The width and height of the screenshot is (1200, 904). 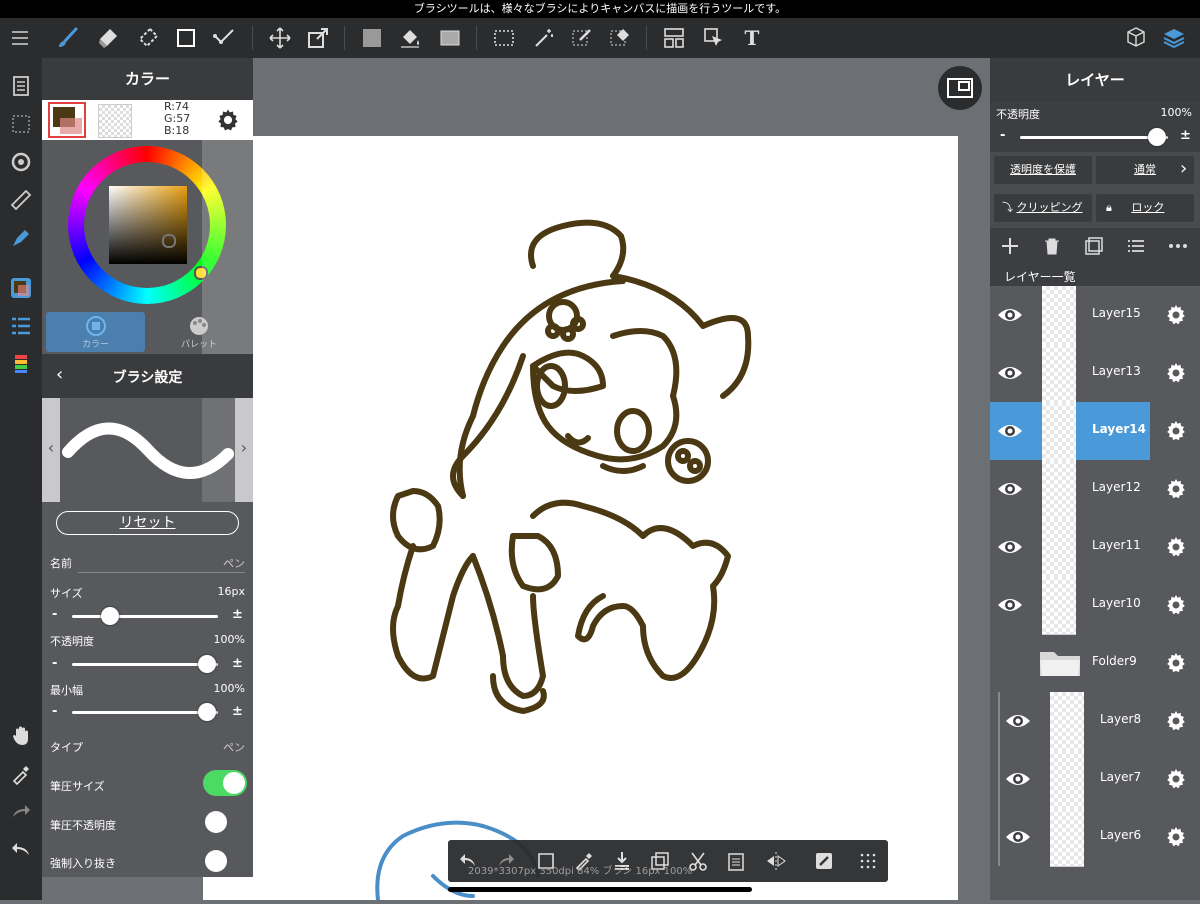 I want to click on layer-row: Layer8, so click(x=1095, y=721).